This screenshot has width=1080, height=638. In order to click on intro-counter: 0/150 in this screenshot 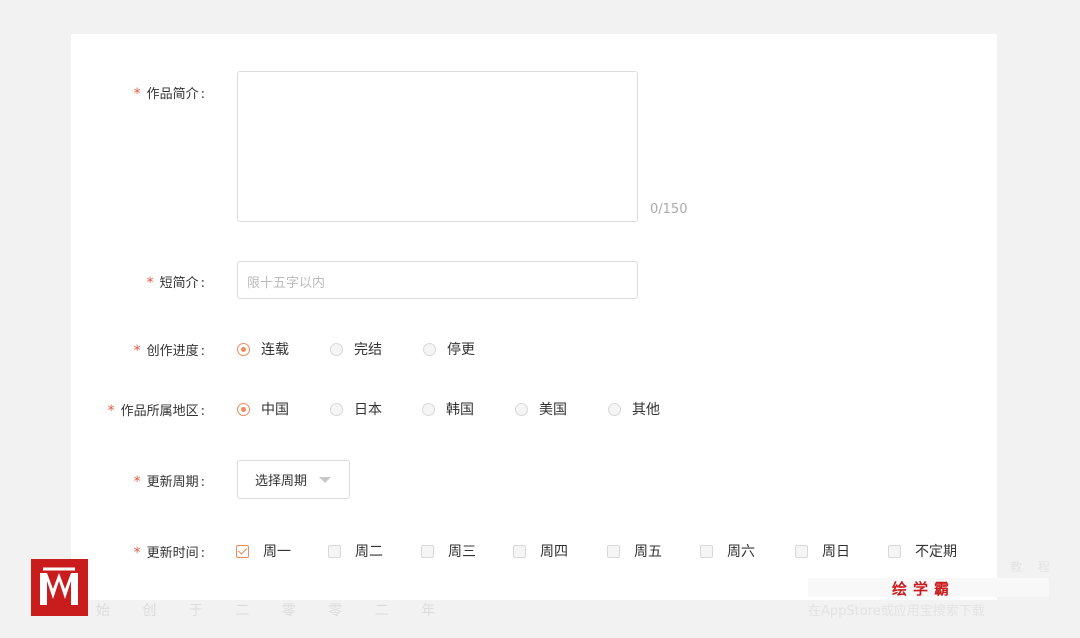, I will do `click(669, 209)`.